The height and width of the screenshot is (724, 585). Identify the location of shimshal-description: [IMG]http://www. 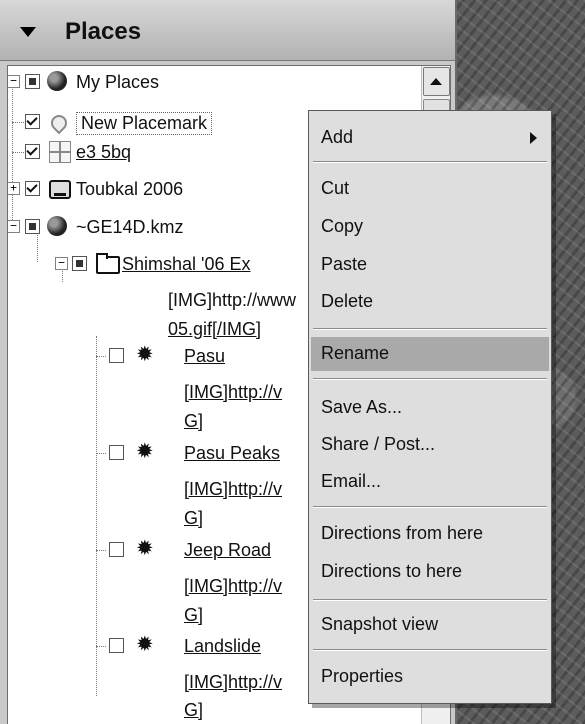
(232, 300).